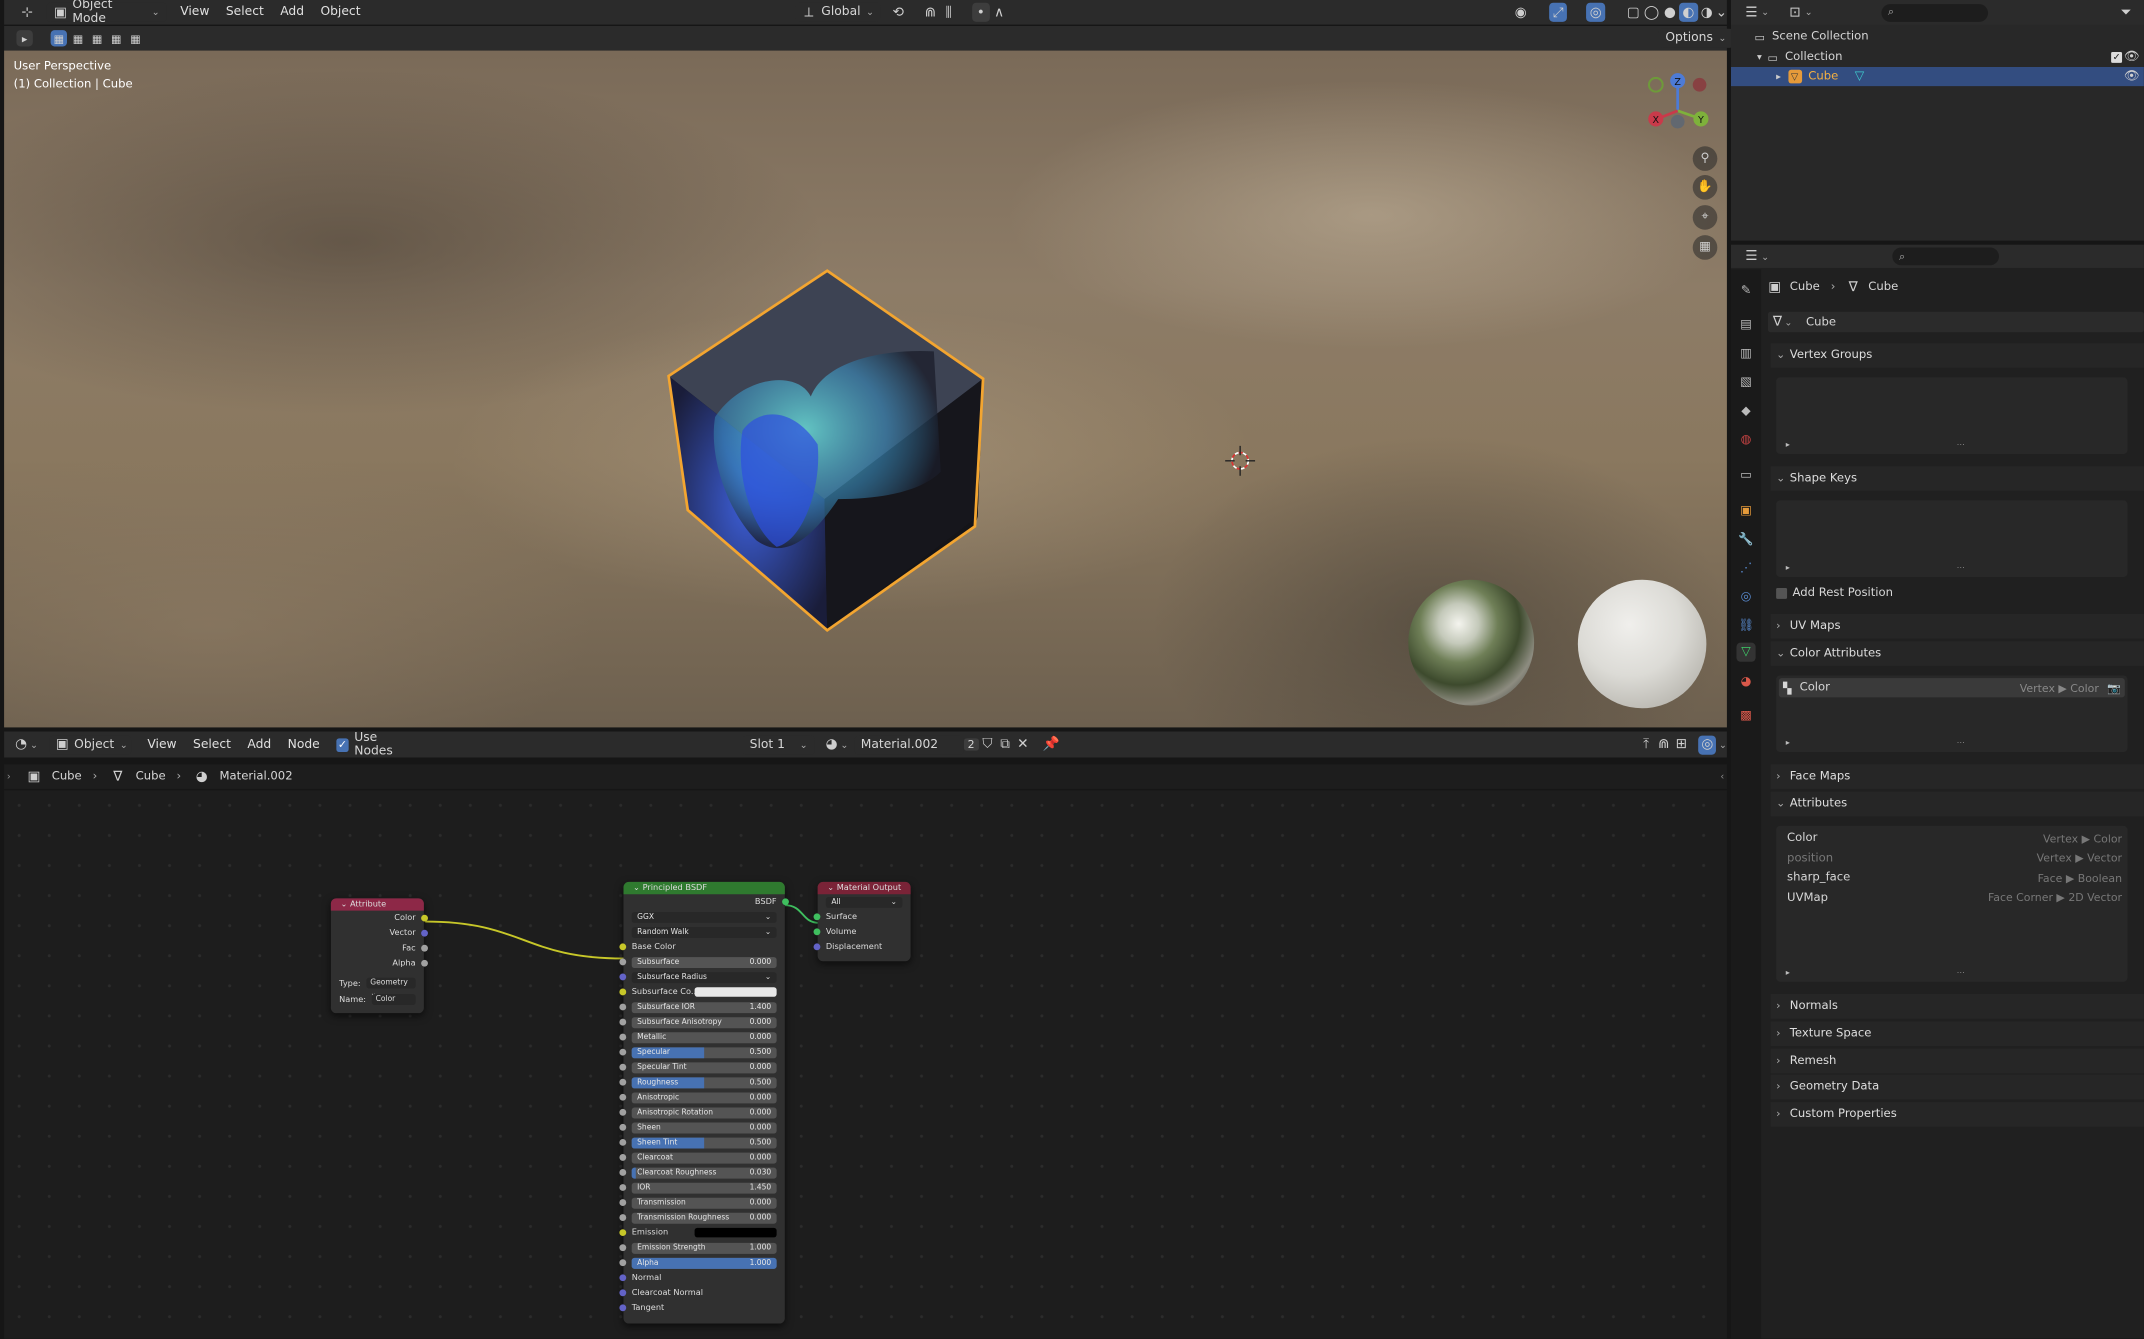 The width and height of the screenshot is (2144, 1339). I want to click on output-tab-icon: ▥, so click(1745, 354).